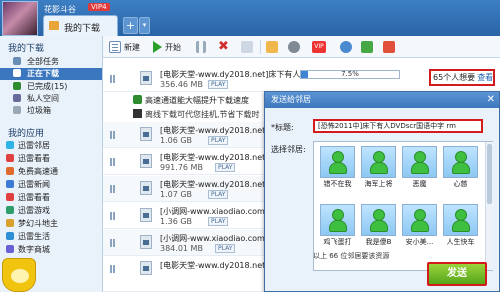  Describe the element at coordinates (337, 168) in the screenshot. I see `friend-item: 错不在我` at that location.